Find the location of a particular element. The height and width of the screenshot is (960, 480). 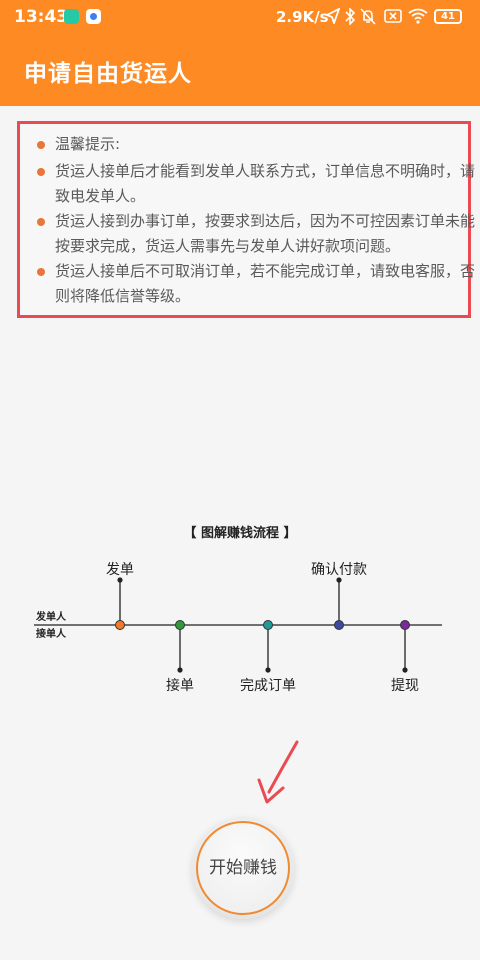

flow-step-label: 接单 is located at coordinates (180, 685).